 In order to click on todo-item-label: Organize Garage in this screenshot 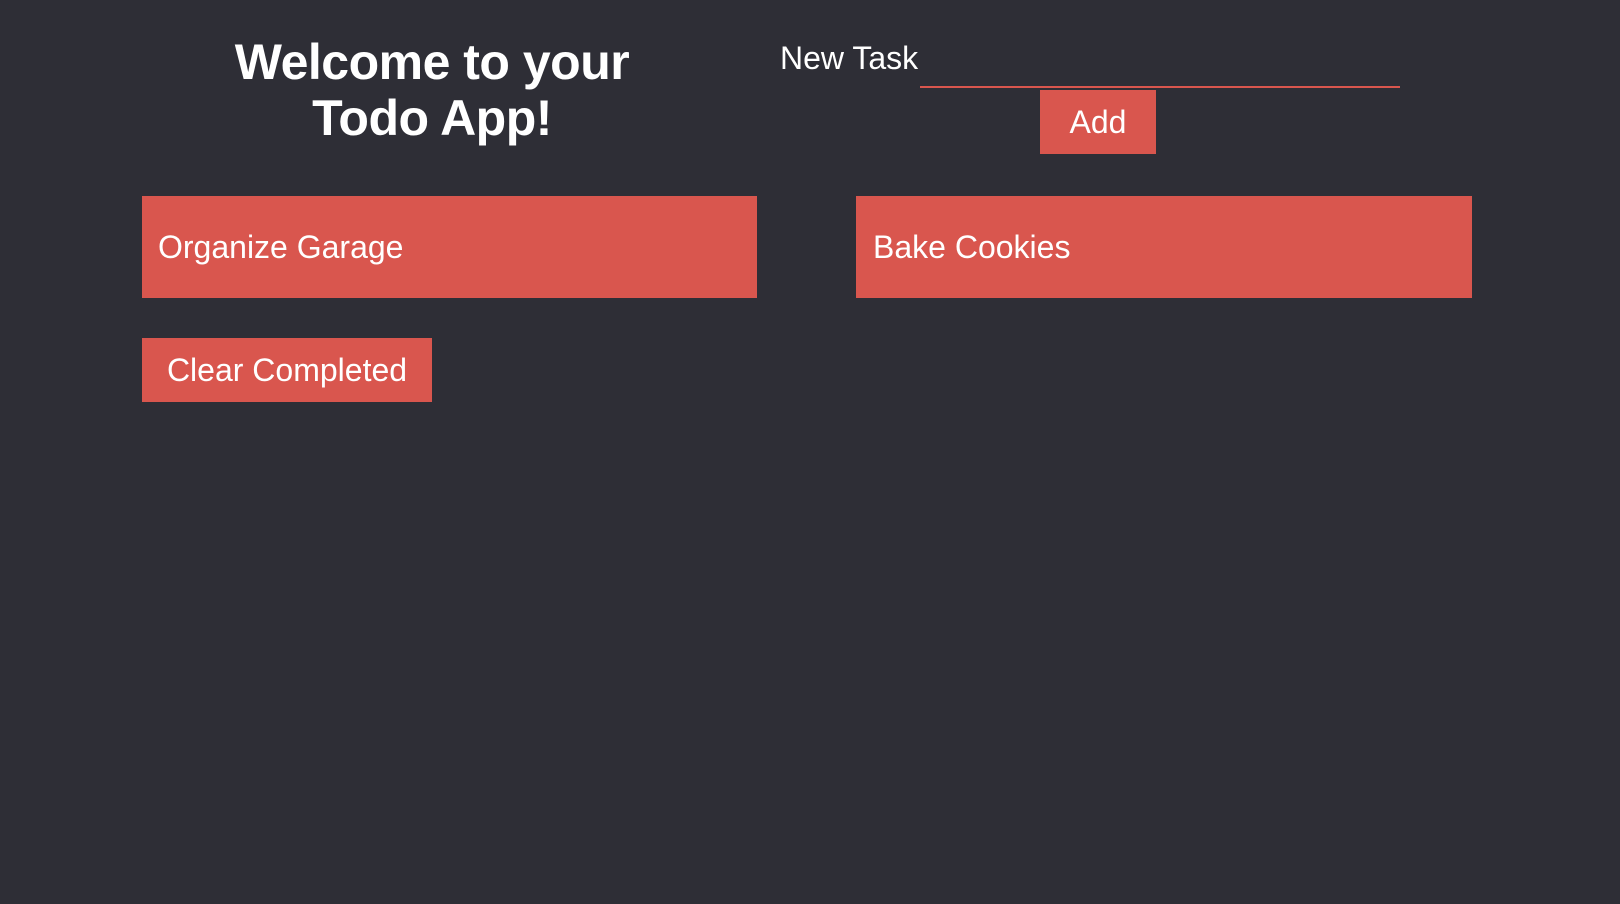, I will do `click(281, 246)`.